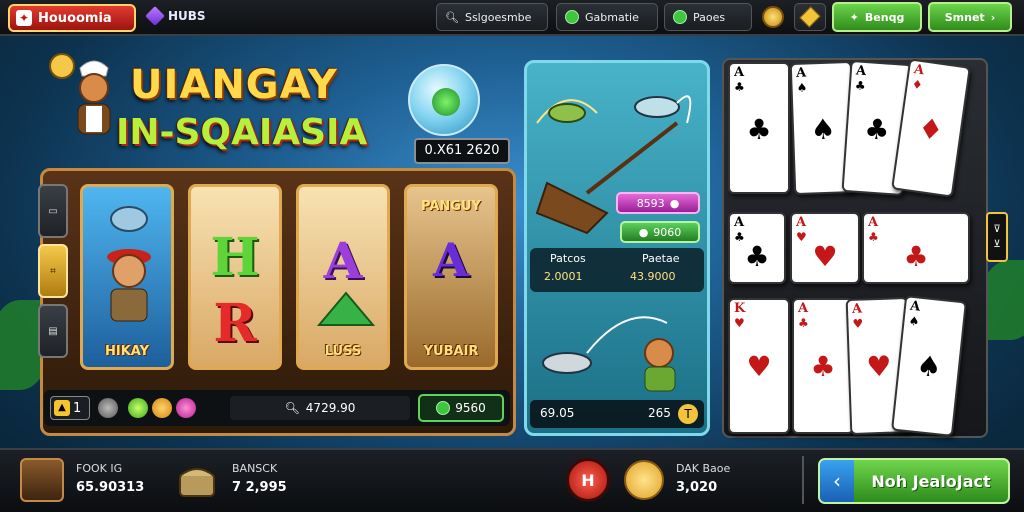  What do you see at coordinates (708, 17) in the screenshot?
I see `prizes-button: Paoes` at bounding box center [708, 17].